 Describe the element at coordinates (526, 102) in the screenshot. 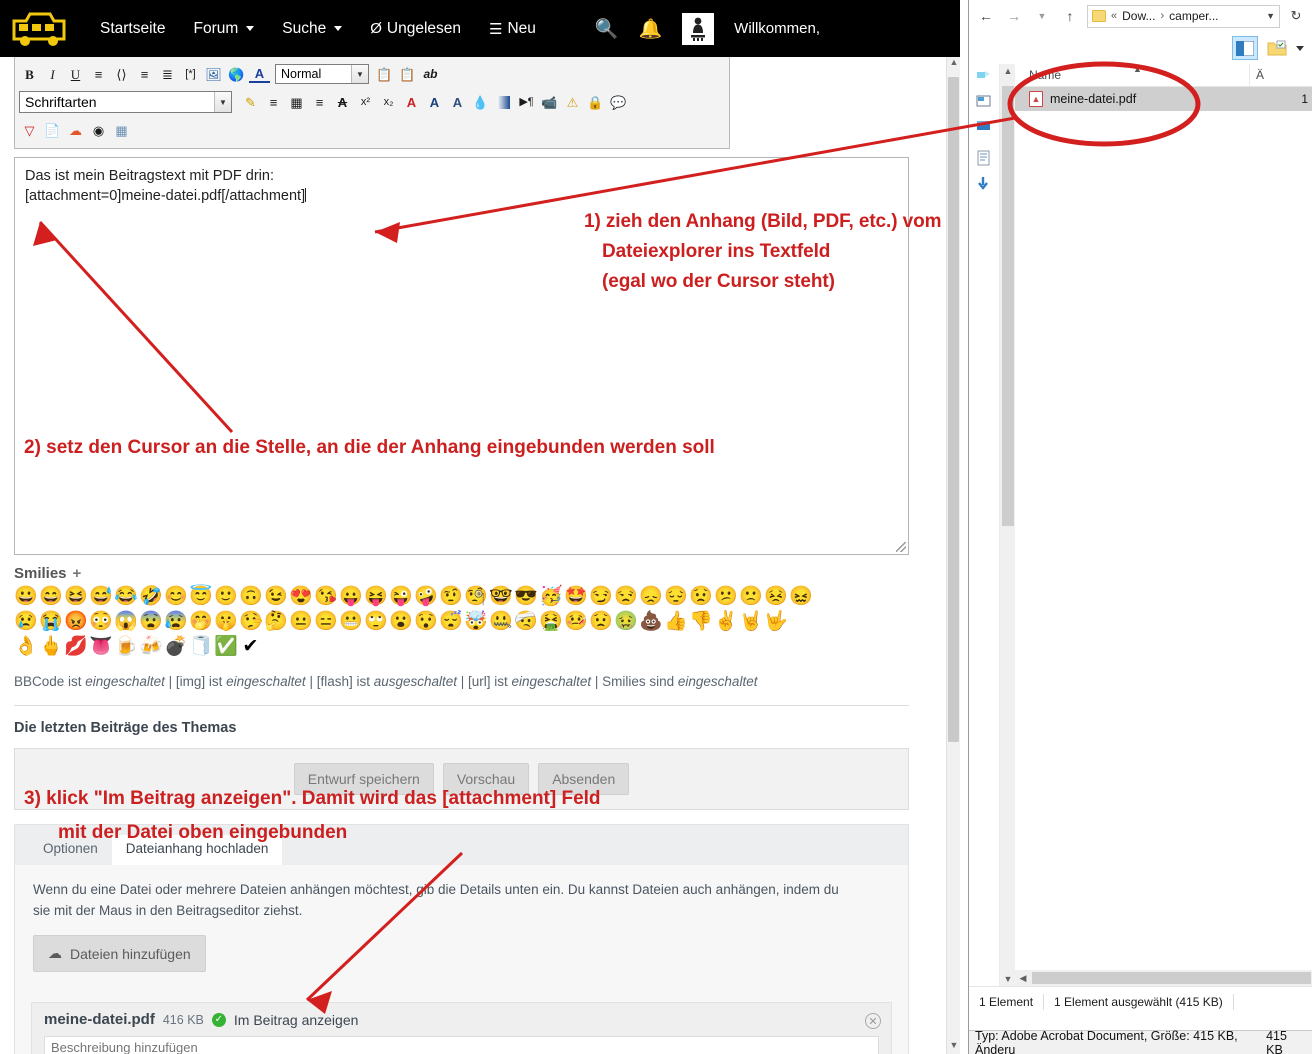

I see `rtl-icon: ▶¶` at that location.